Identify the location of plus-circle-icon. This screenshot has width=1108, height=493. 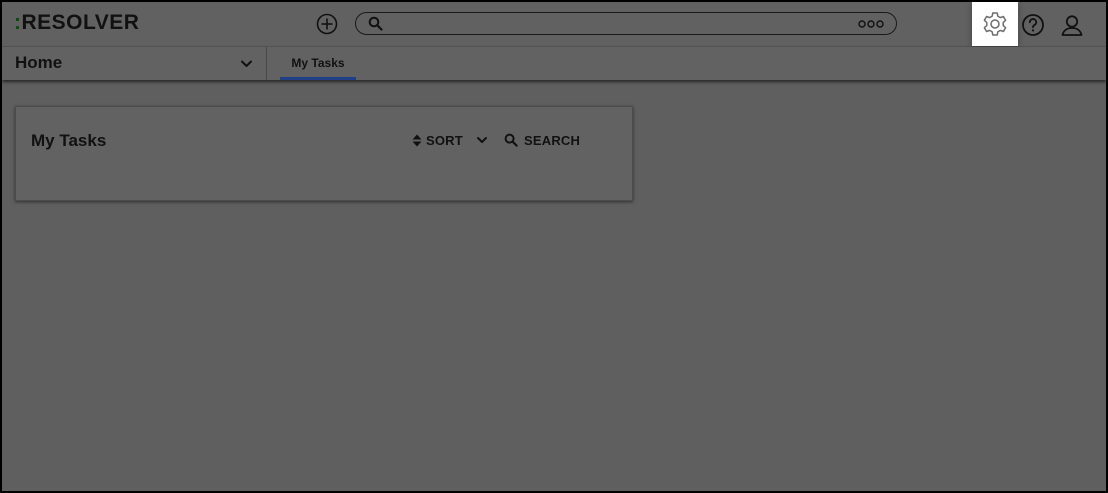
(327, 24).